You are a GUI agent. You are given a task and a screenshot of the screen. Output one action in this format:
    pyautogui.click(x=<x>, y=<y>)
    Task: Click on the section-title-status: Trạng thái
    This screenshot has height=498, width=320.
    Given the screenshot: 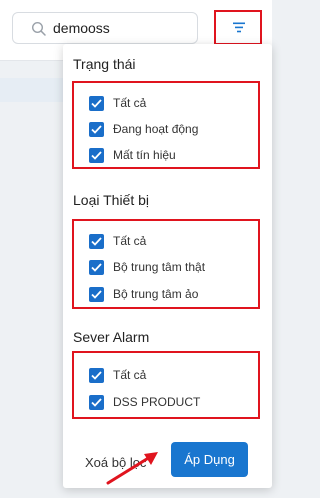 What is the action you would take?
    pyautogui.click(x=104, y=64)
    